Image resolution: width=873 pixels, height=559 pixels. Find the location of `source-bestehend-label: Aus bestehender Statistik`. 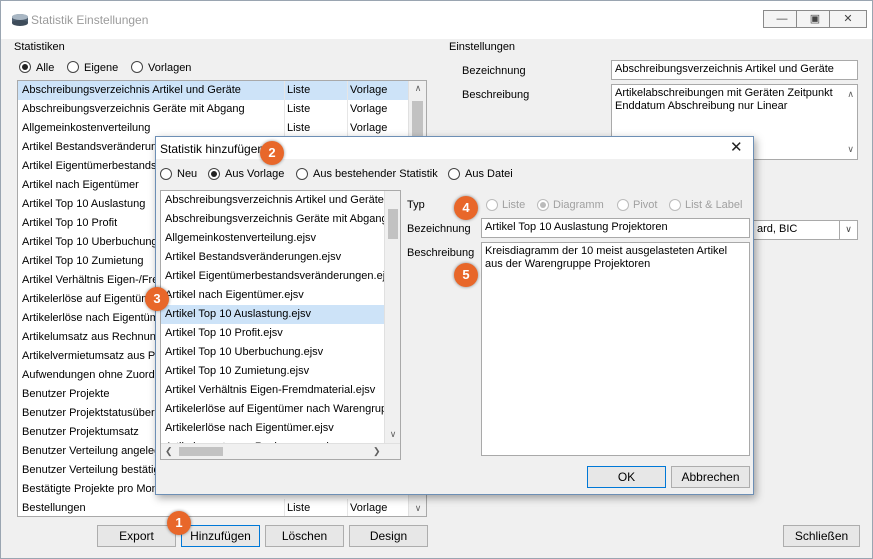

source-bestehend-label: Aus bestehender Statistik is located at coordinates (375, 174).